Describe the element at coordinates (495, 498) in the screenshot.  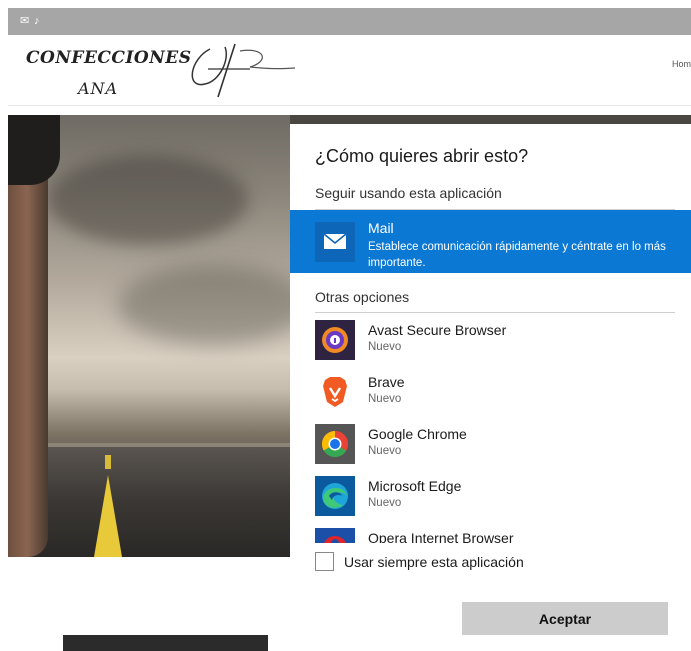
I see `app-option-edge: Microsoft Edge Nuevo` at that location.